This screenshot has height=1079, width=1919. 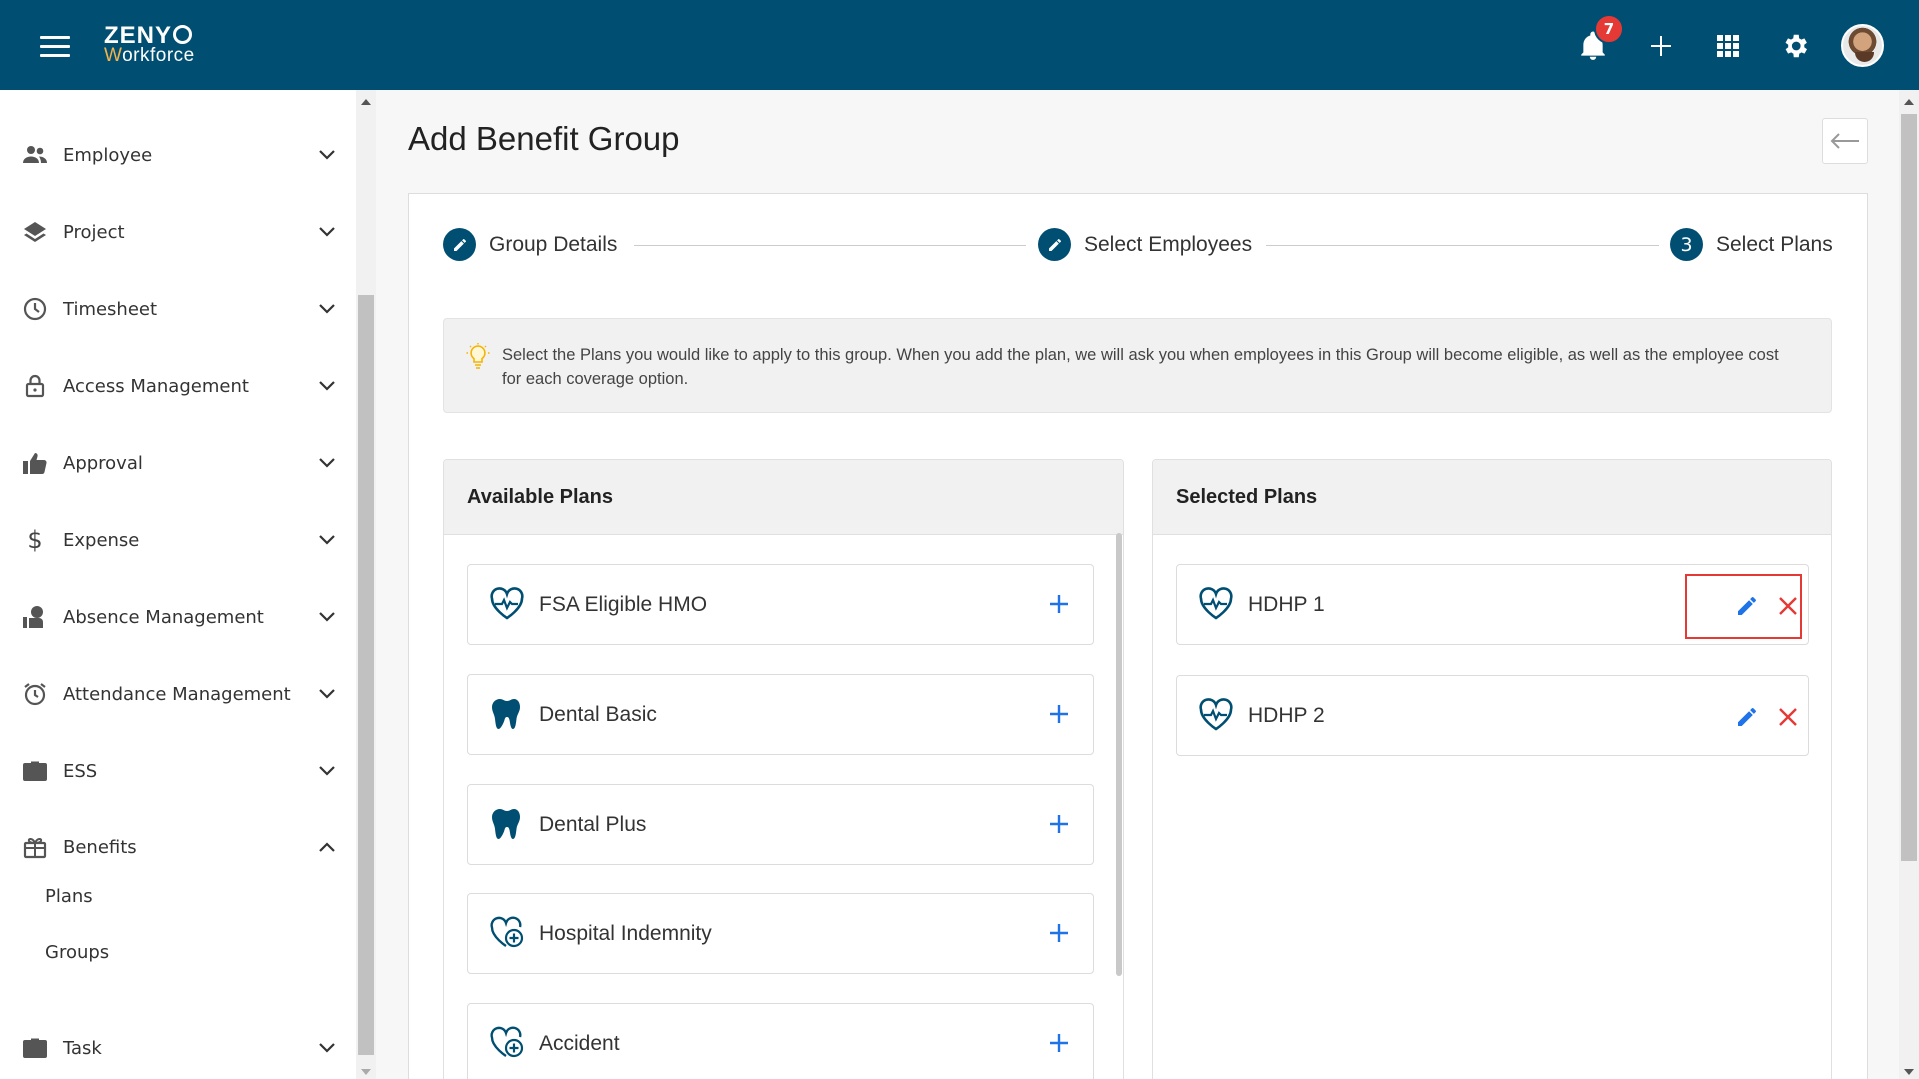 I want to click on clock-icon, so click(x=35, y=309).